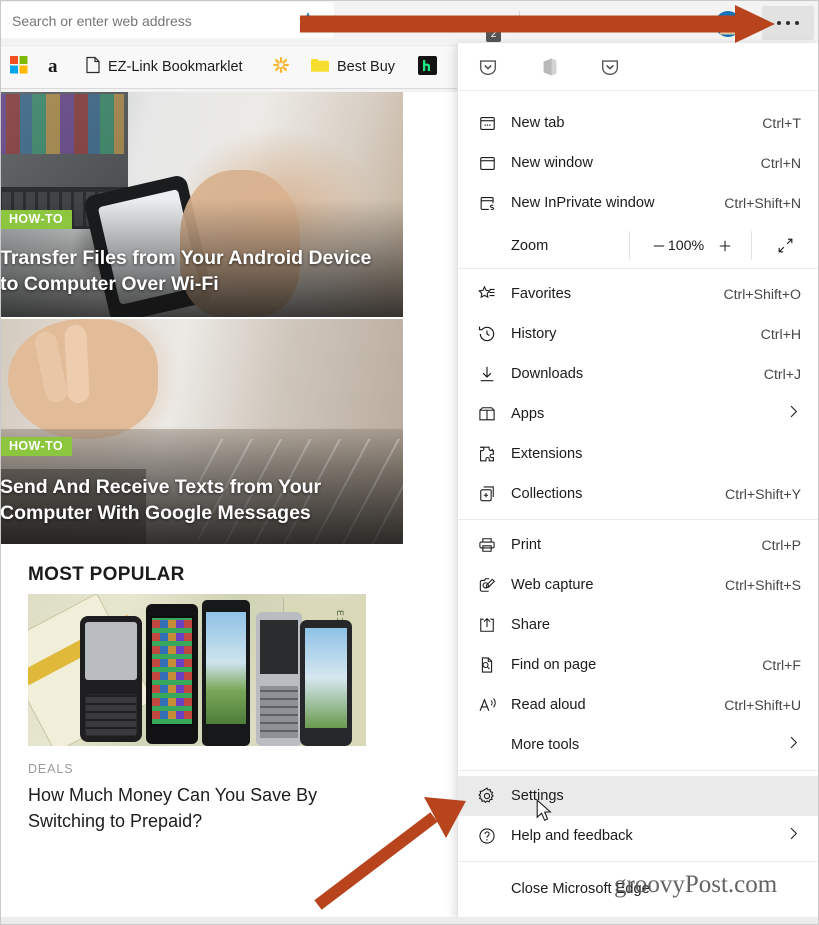  Describe the element at coordinates (638, 861) in the screenshot. I see `menu-separator` at that location.